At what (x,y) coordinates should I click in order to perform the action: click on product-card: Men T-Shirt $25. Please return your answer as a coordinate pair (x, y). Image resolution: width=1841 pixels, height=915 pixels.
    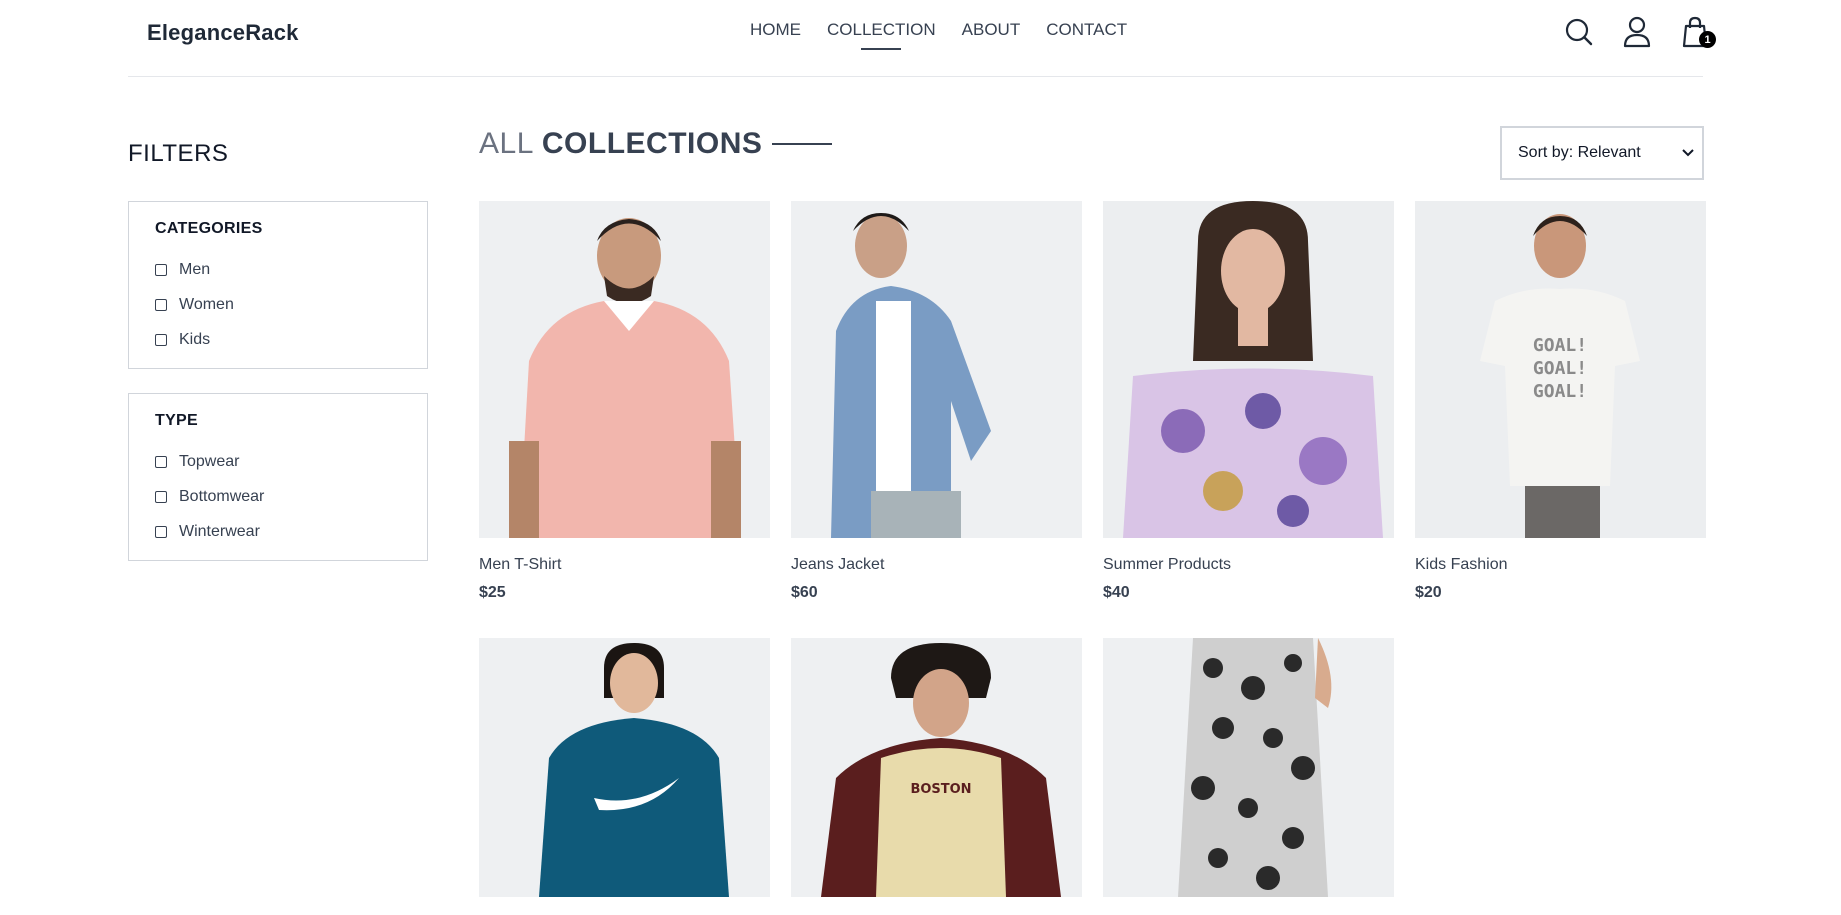
    Looking at the image, I should click on (624, 401).